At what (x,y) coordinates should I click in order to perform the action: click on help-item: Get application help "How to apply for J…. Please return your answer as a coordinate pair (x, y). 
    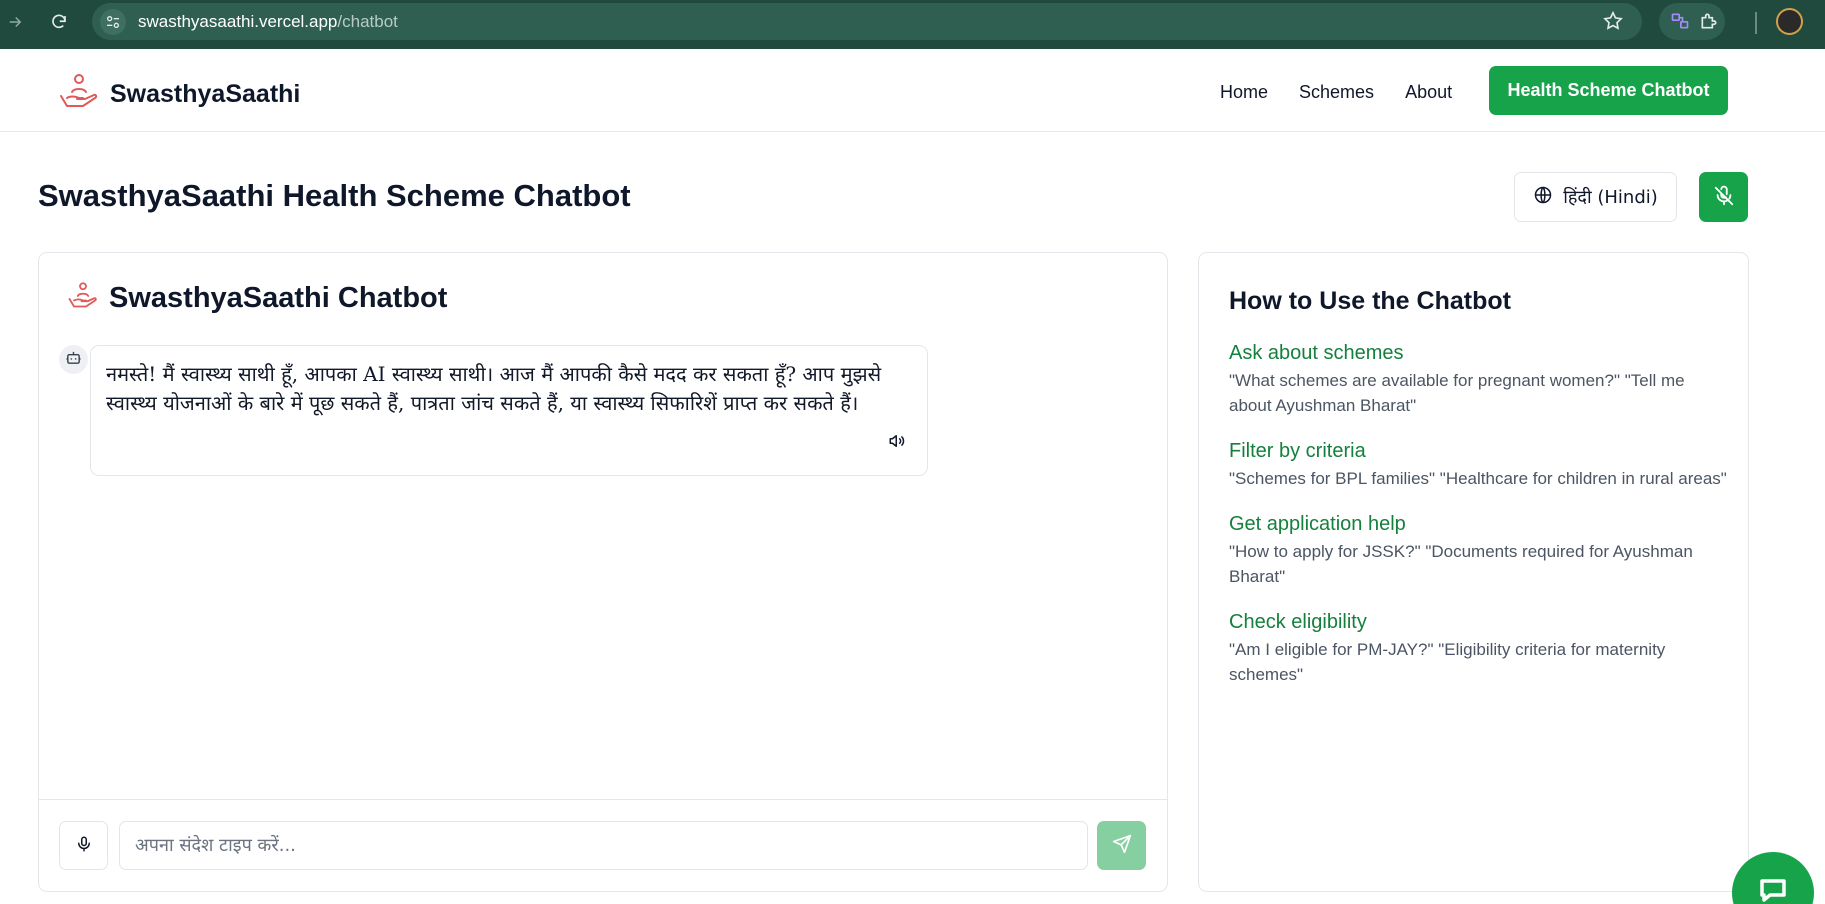
    Looking at the image, I should click on (1479, 550).